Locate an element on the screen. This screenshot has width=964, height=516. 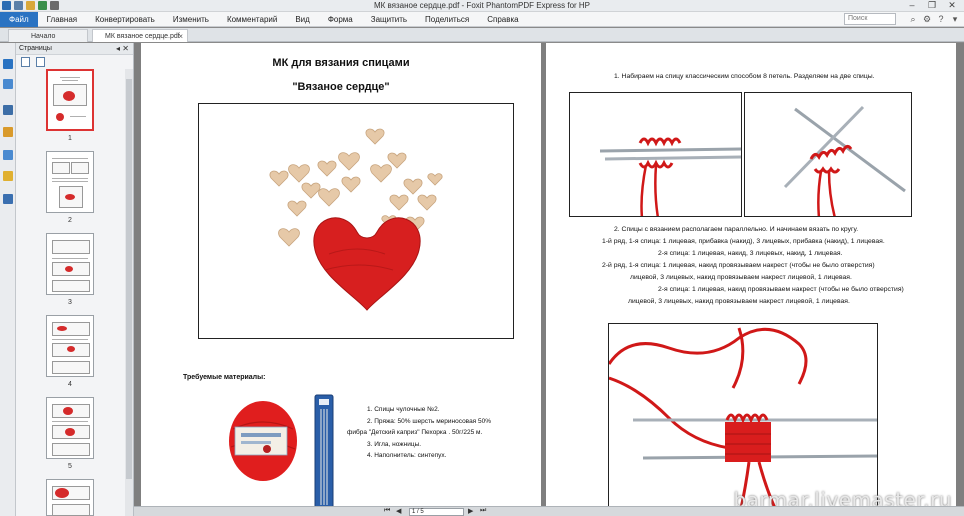
menu-form: Форма is located at coordinates (340, 19).